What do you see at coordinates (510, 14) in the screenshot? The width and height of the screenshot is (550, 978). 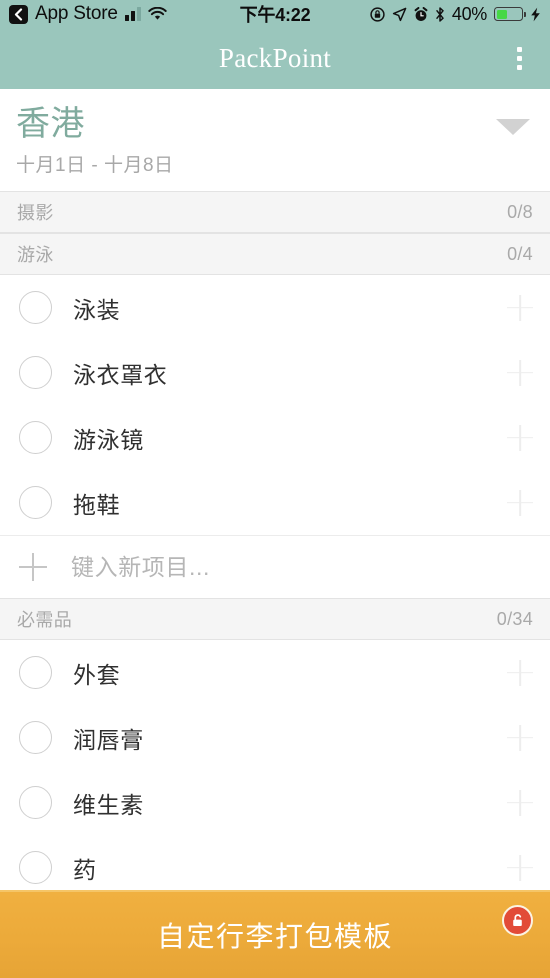 I see `battery-icon` at bounding box center [510, 14].